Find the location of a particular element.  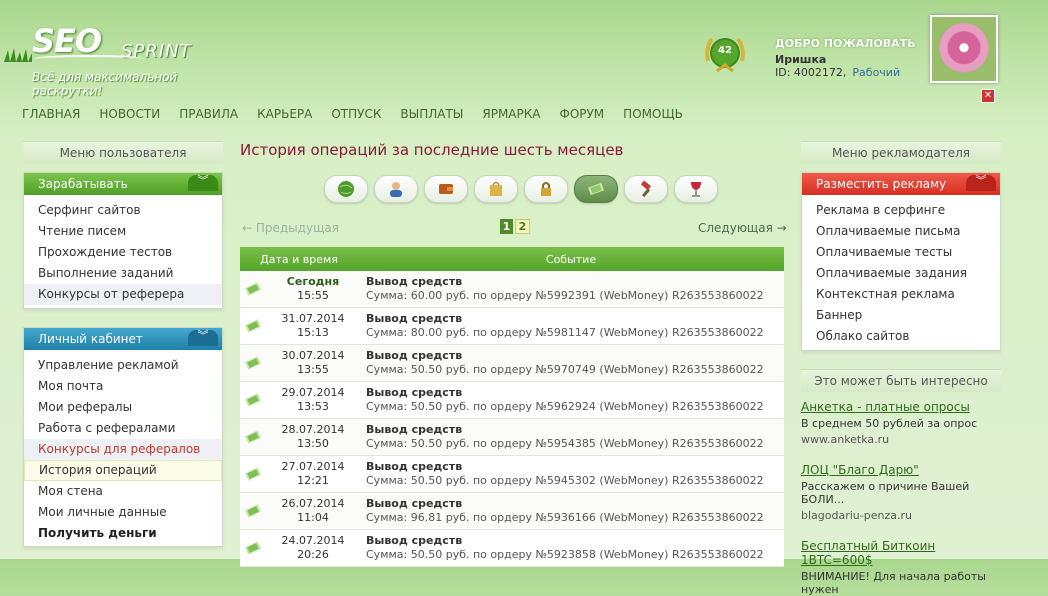

earn-header-label: Зарабатывать is located at coordinates (83, 184).